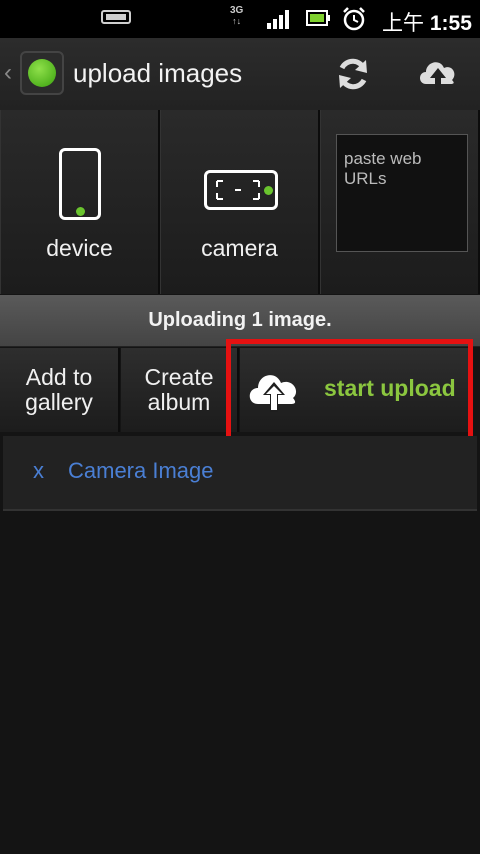 This screenshot has width=480, height=854. I want to click on list-item: x Camera Image, so click(240, 473).